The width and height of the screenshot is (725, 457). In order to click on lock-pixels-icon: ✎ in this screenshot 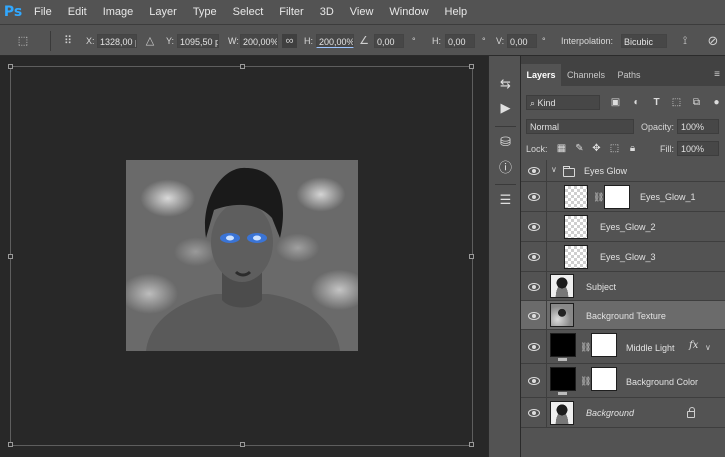, I will do `click(579, 148)`.